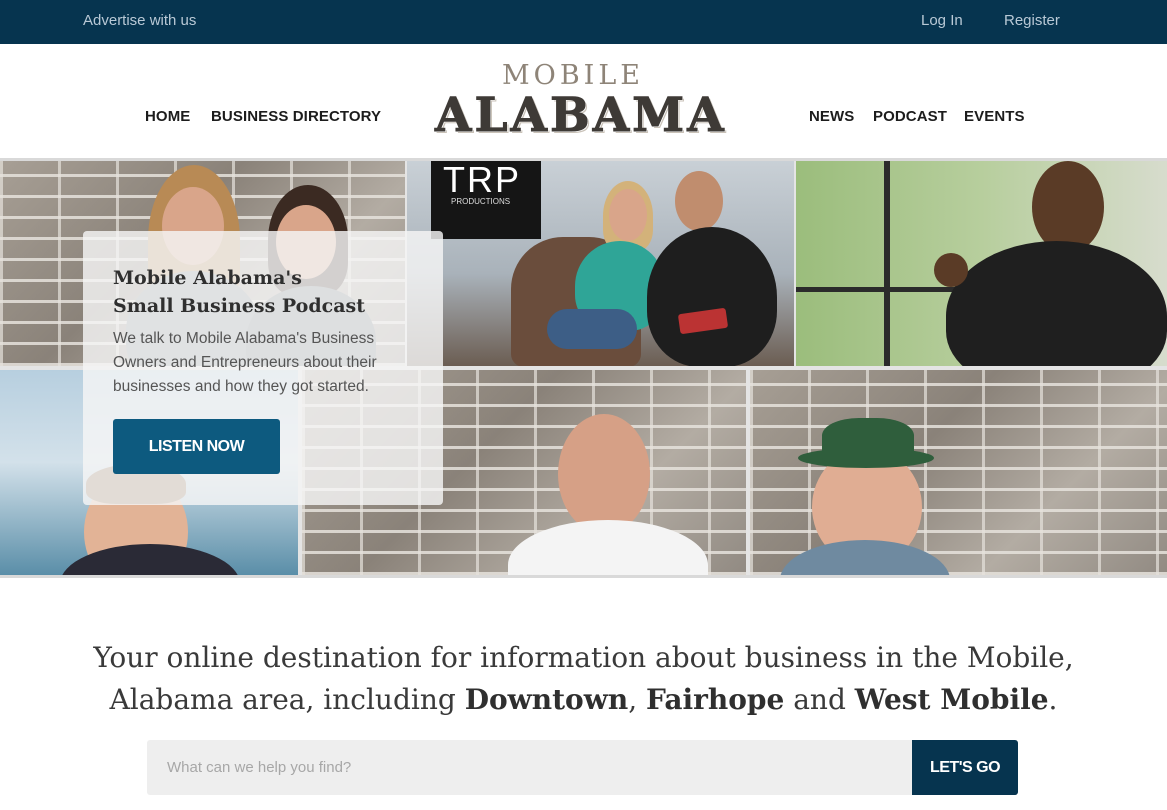  Describe the element at coordinates (819, 699) in the screenshot. I see `tagline-sep2: and` at that location.